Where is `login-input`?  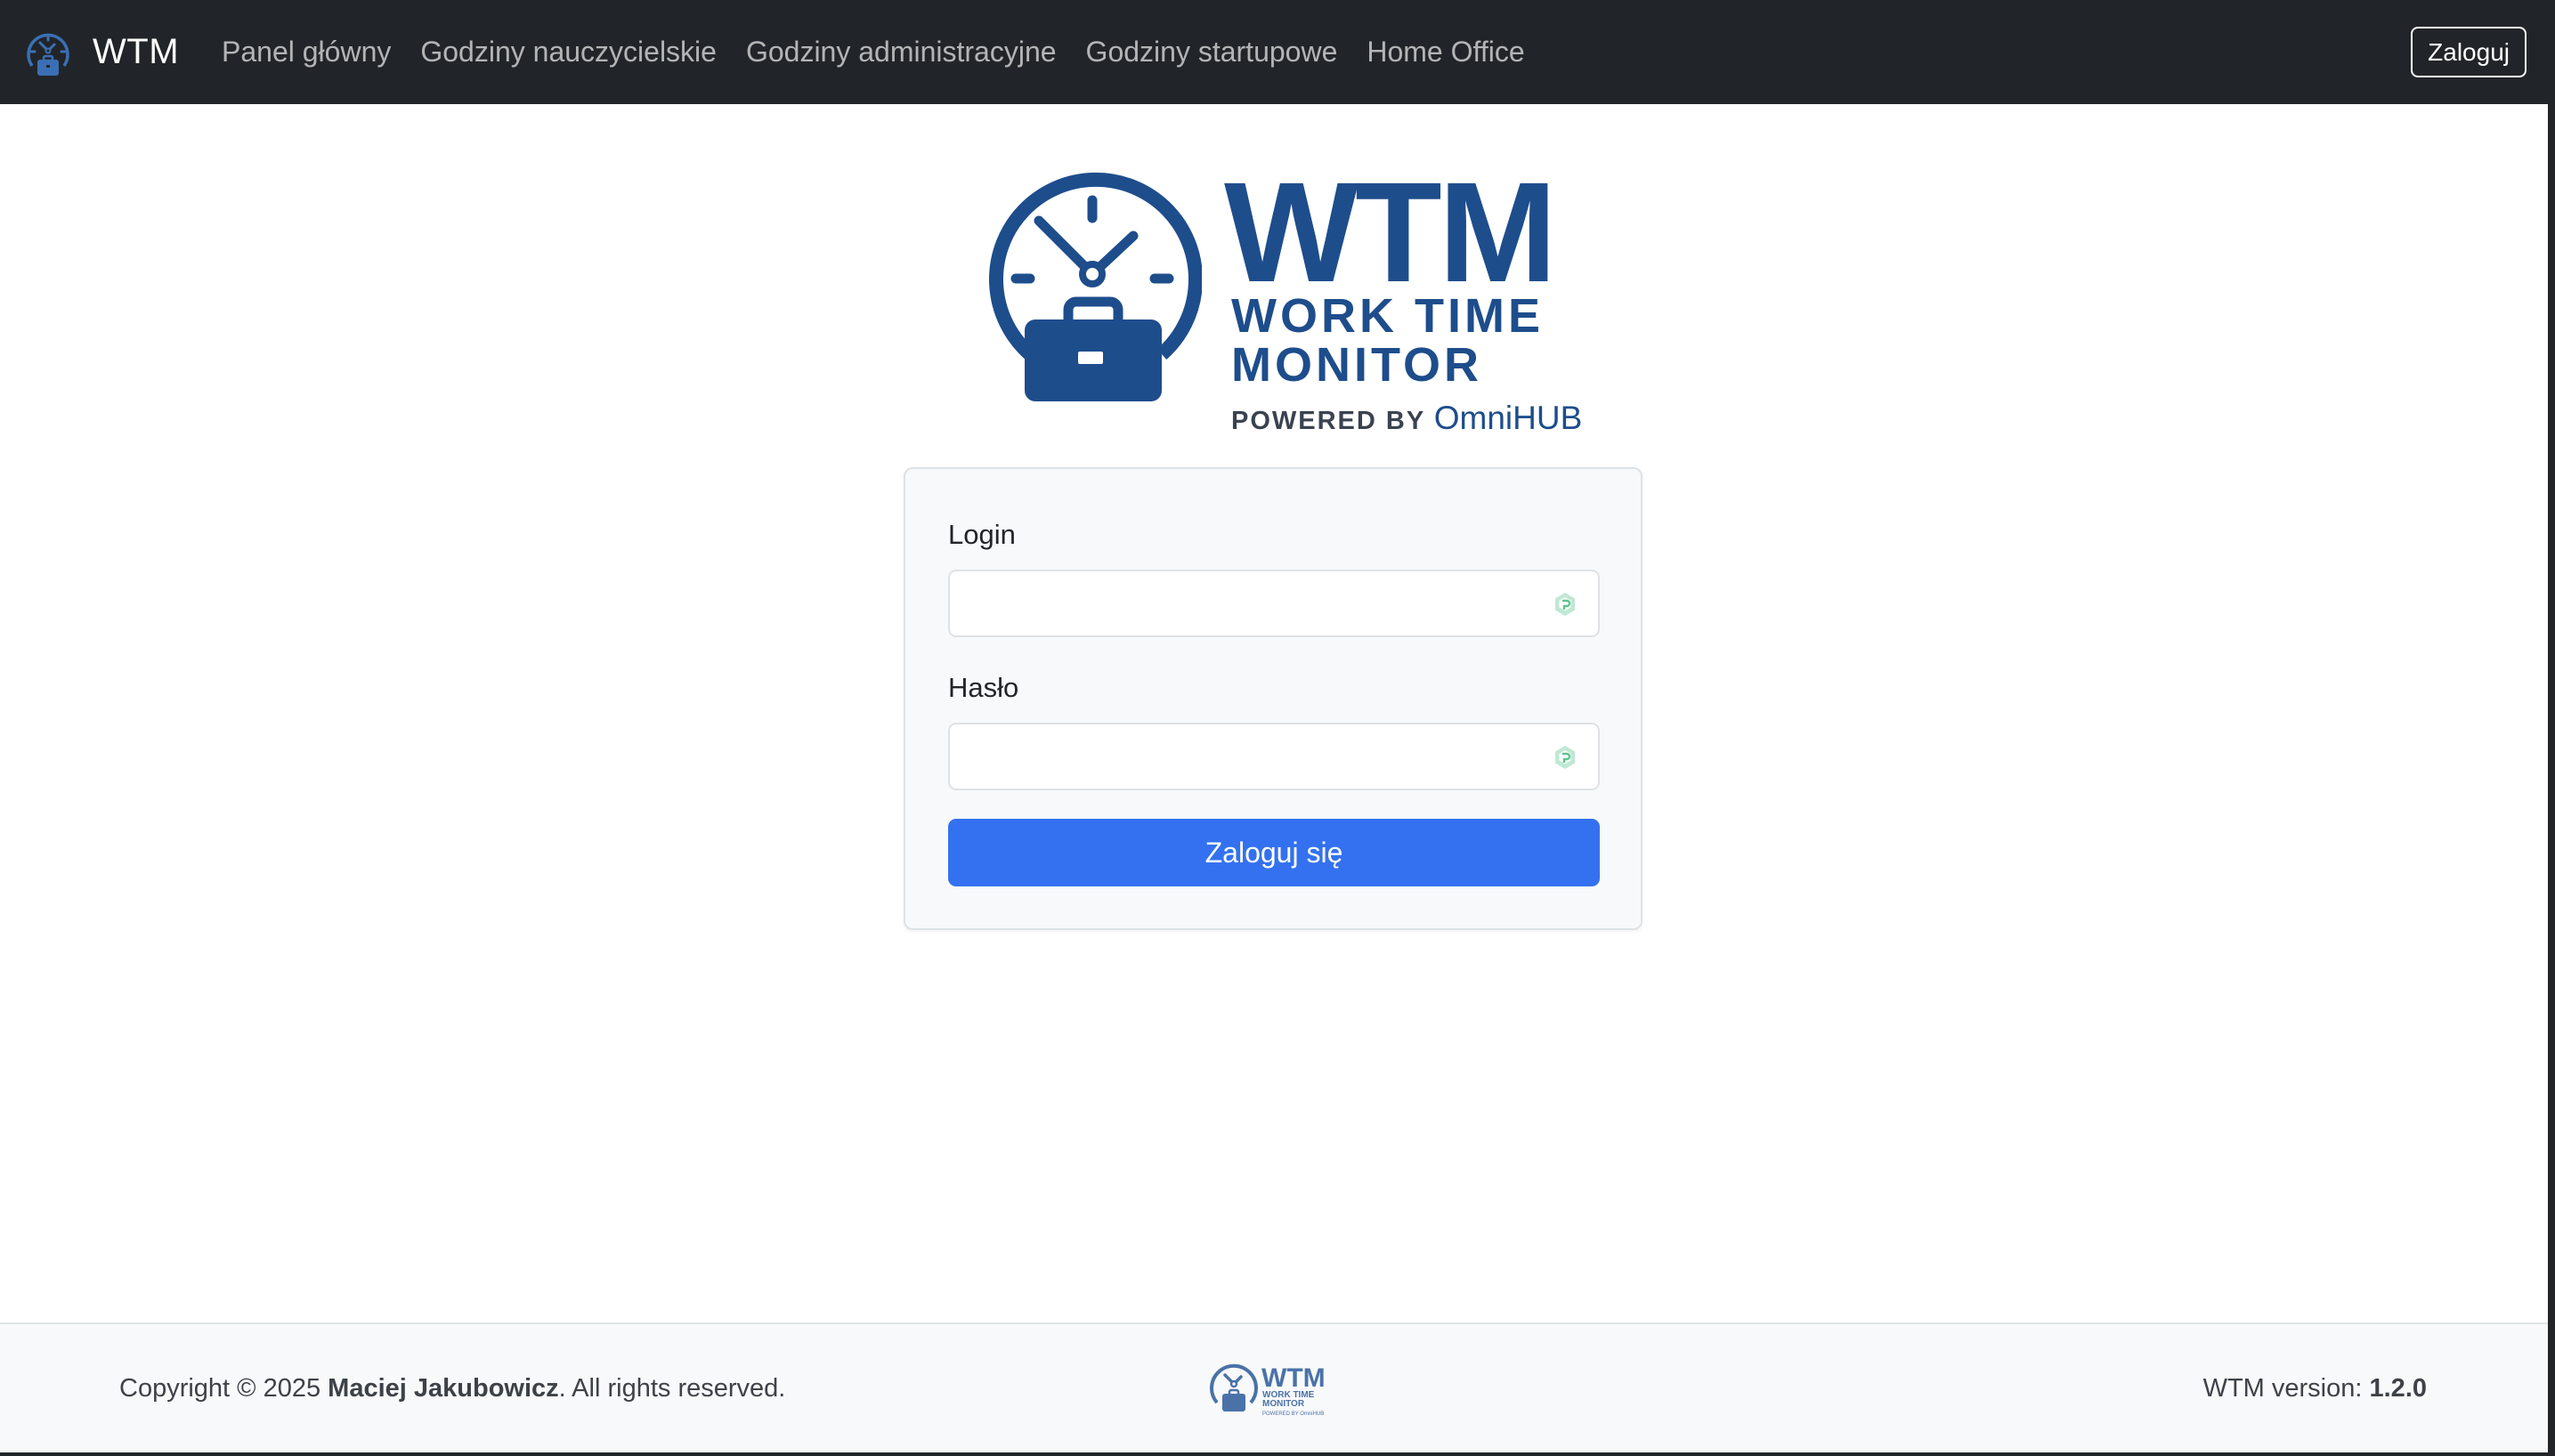
login-input is located at coordinates (1274, 603).